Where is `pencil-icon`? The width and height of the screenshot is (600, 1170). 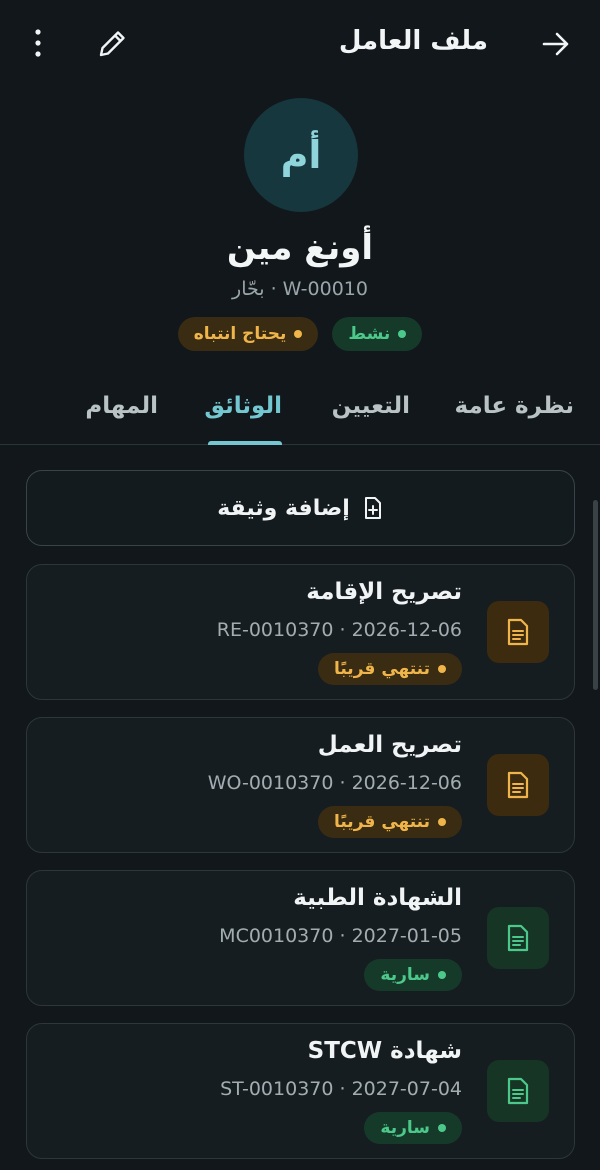
pencil-icon is located at coordinates (113, 43).